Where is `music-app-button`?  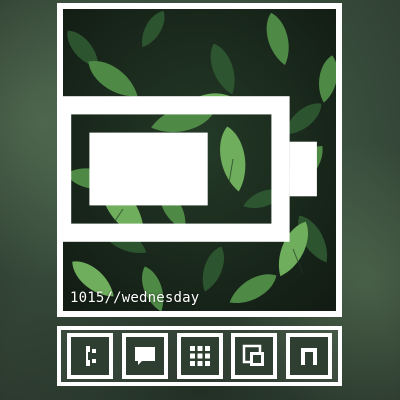
music-app-button is located at coordinates (309, 356).